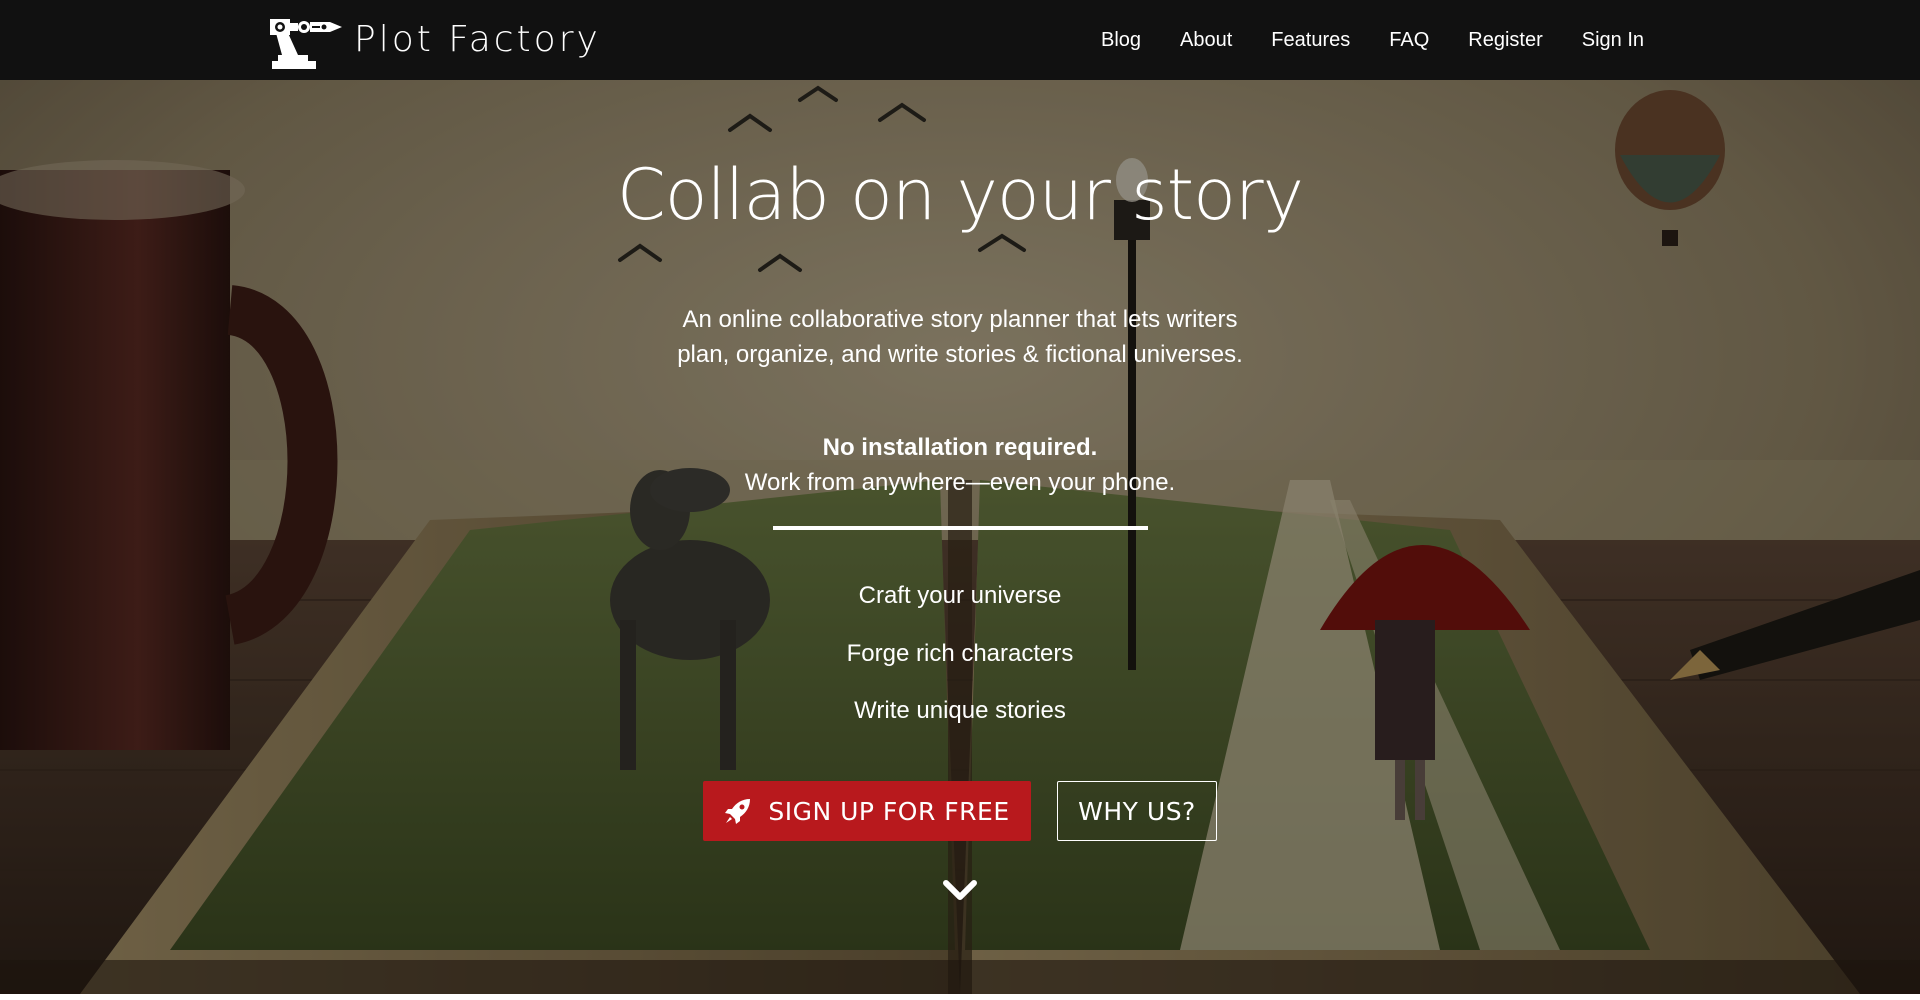 This screenshot has height=1000, width=1920. I want to click on hero-no-installation: No installation required., so click(960, 447).